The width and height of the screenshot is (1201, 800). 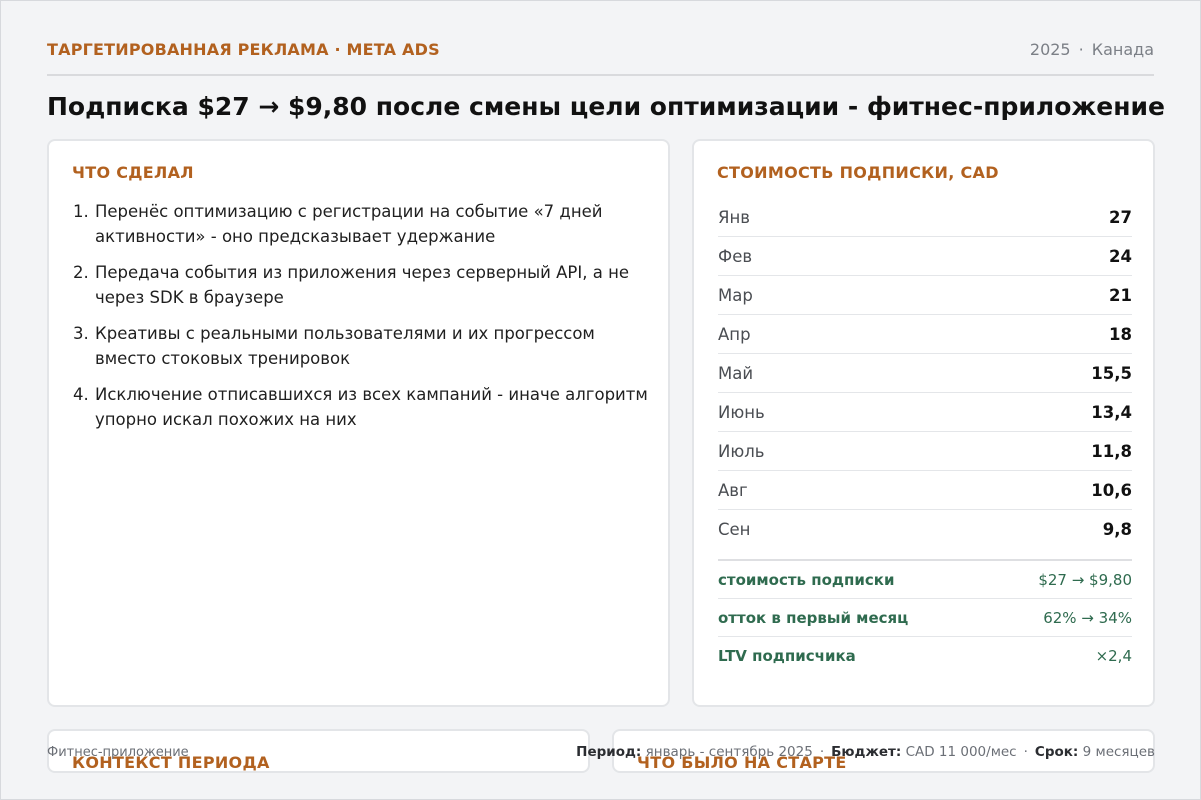 What do you see at coordinates (118, 752) in the screenshot?
I see `footer-project-label: Фитнес-приложение` at bounding box center [118, 752].